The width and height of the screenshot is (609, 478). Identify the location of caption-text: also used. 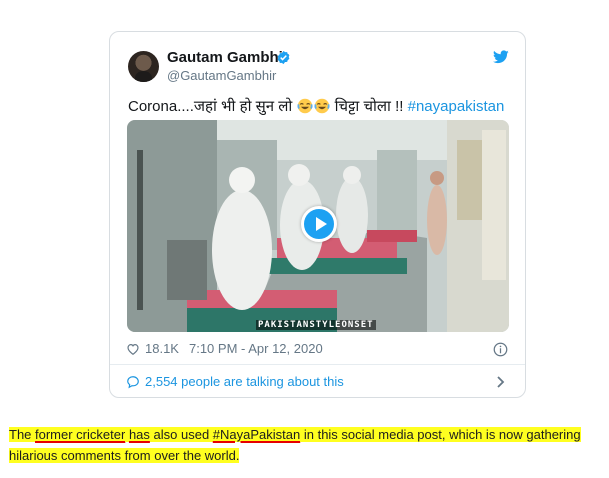
(181, 434).